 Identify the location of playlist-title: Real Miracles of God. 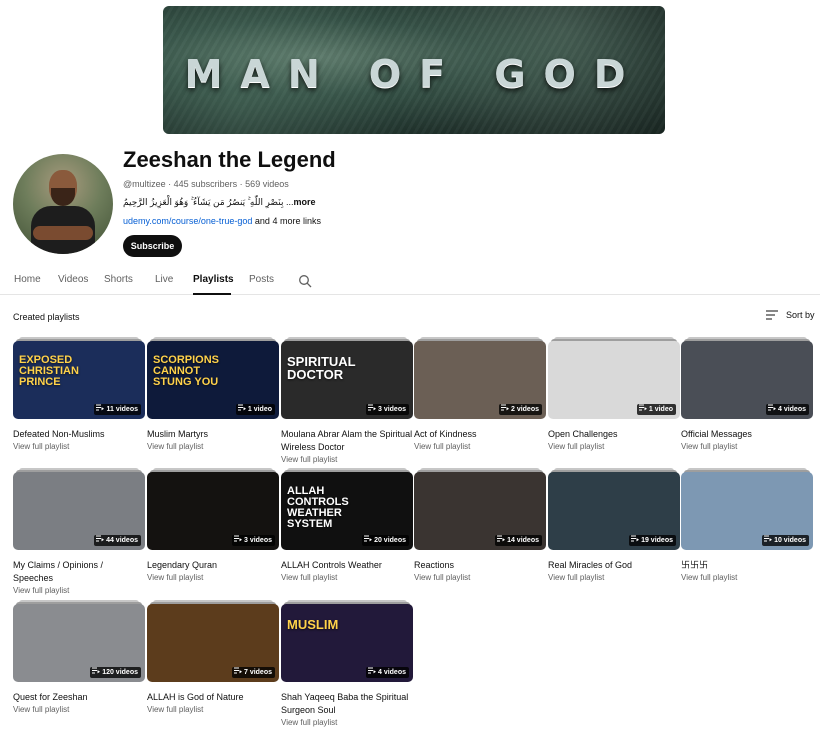
(614, 565).